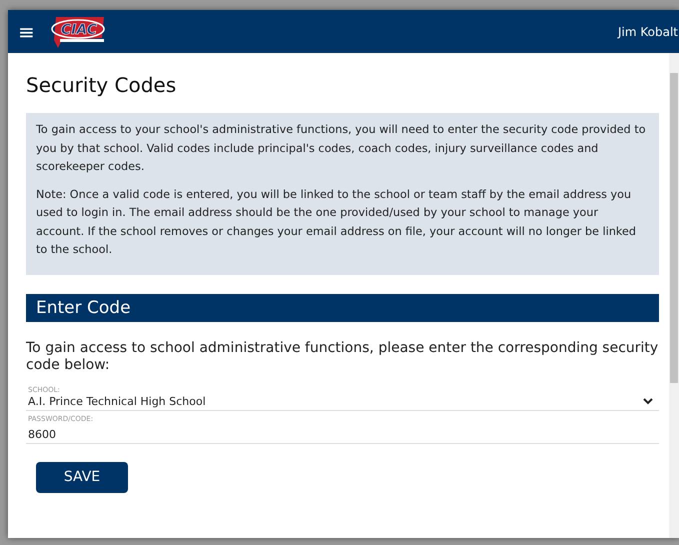 The height and width of the screenshot is (545, 679). Describe the element at coordinates (102, 85) in the screenshot. I see `page-title: Security Codes` at that location.